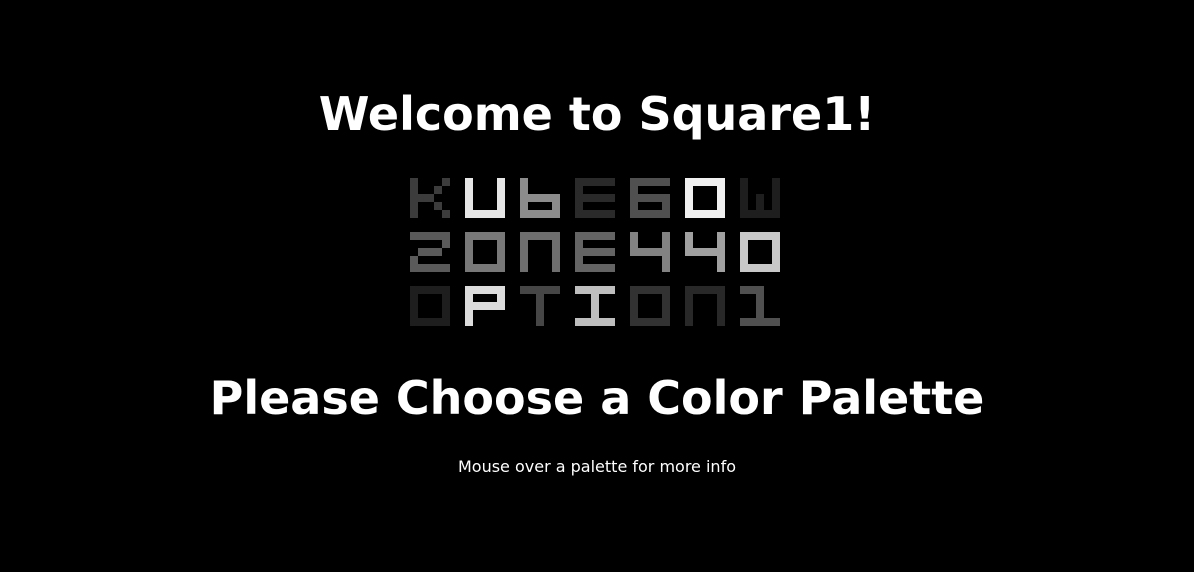 Image resolution: width=1194 pixels, height=572 pixels. I want to click on palette-logo-svg, so click(595, 252).